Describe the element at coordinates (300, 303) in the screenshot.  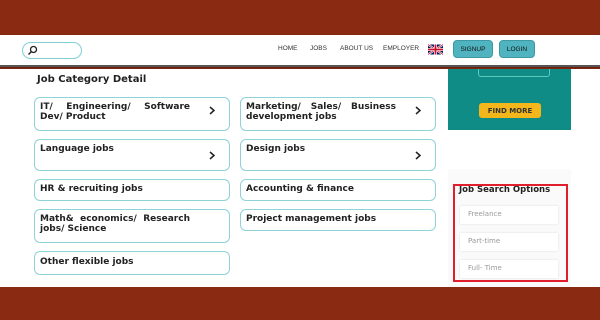
I see `bottom-band` at that location.